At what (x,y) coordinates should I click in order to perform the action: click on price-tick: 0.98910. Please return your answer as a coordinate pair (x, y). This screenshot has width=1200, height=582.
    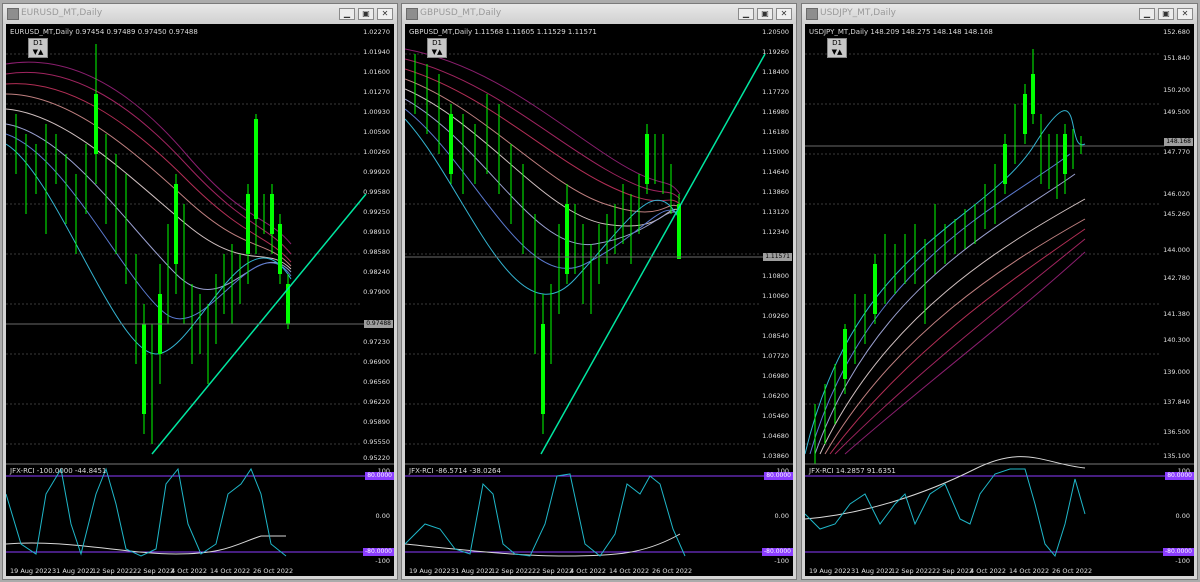
    Looking at the image, I should click on (376, 232).